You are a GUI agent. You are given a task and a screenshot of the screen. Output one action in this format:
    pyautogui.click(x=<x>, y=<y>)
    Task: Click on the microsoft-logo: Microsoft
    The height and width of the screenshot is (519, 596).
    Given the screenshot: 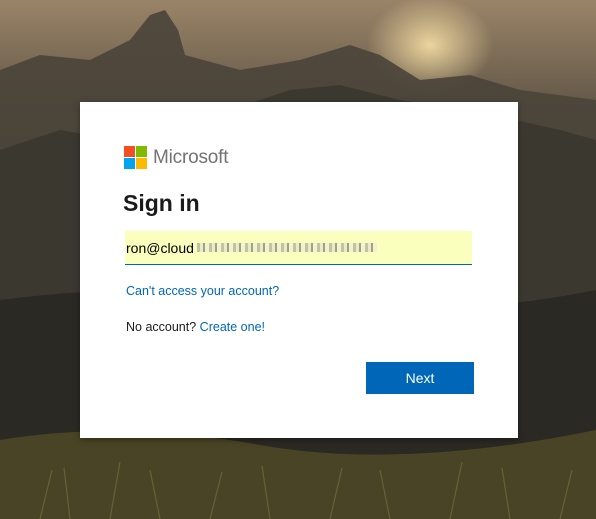 What is the action you would take?
    pyautogui.click(x=176, y=157)
    